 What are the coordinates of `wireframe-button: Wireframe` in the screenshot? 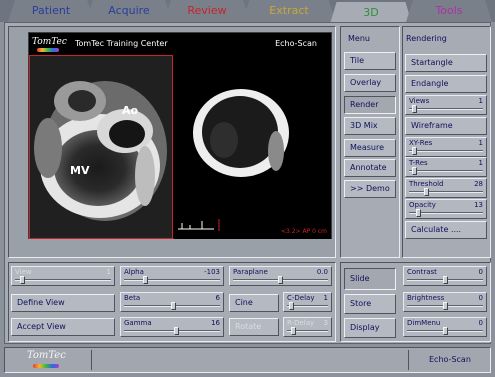 It's located at (446, 126).